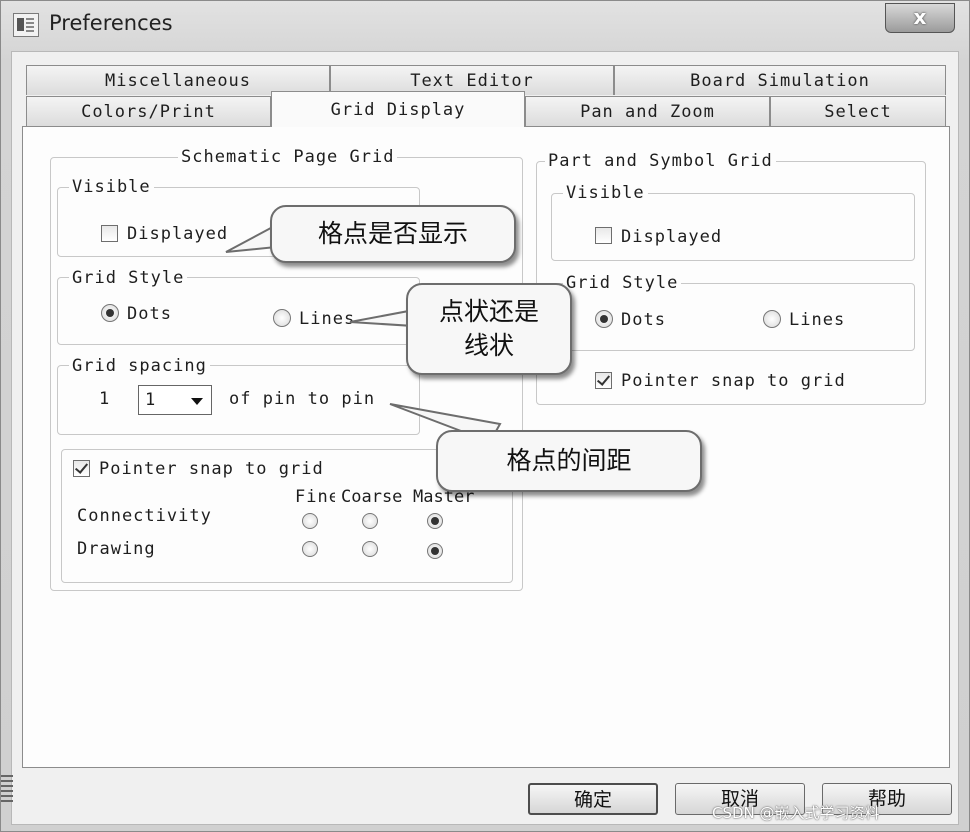  What do you see at coordinates (569, 461) in the screenshot?
I see `callout-spacing: 格点的间距` at bounding box center [569, 461].